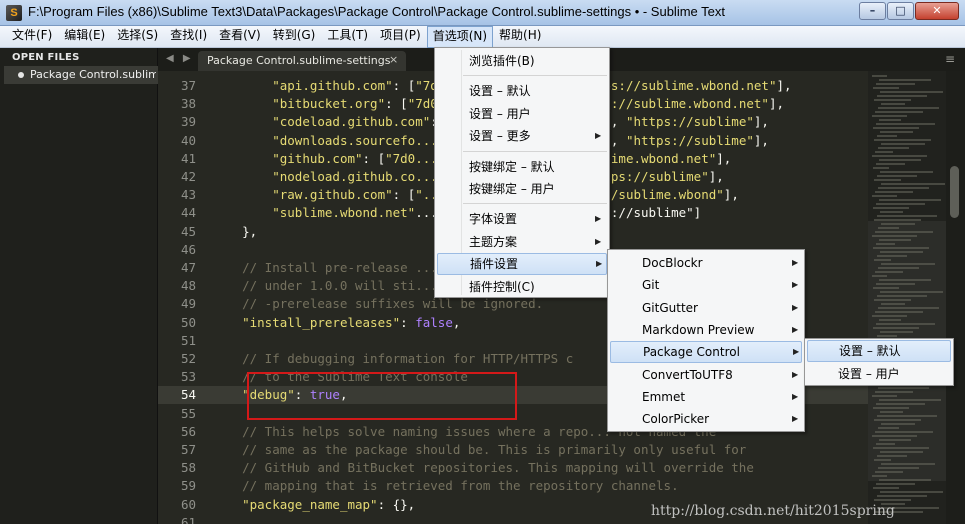 Image resolution: width=965 pixels, height=524 pixels. I want to click on menu-item-label: 插件设置, so click(494, 264).